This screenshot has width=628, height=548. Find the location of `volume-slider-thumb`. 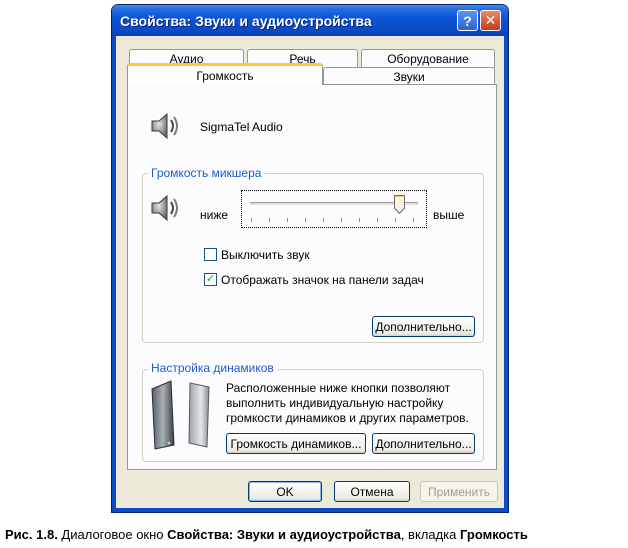

volume-slider-thumb is located at coordinates (400, 204).